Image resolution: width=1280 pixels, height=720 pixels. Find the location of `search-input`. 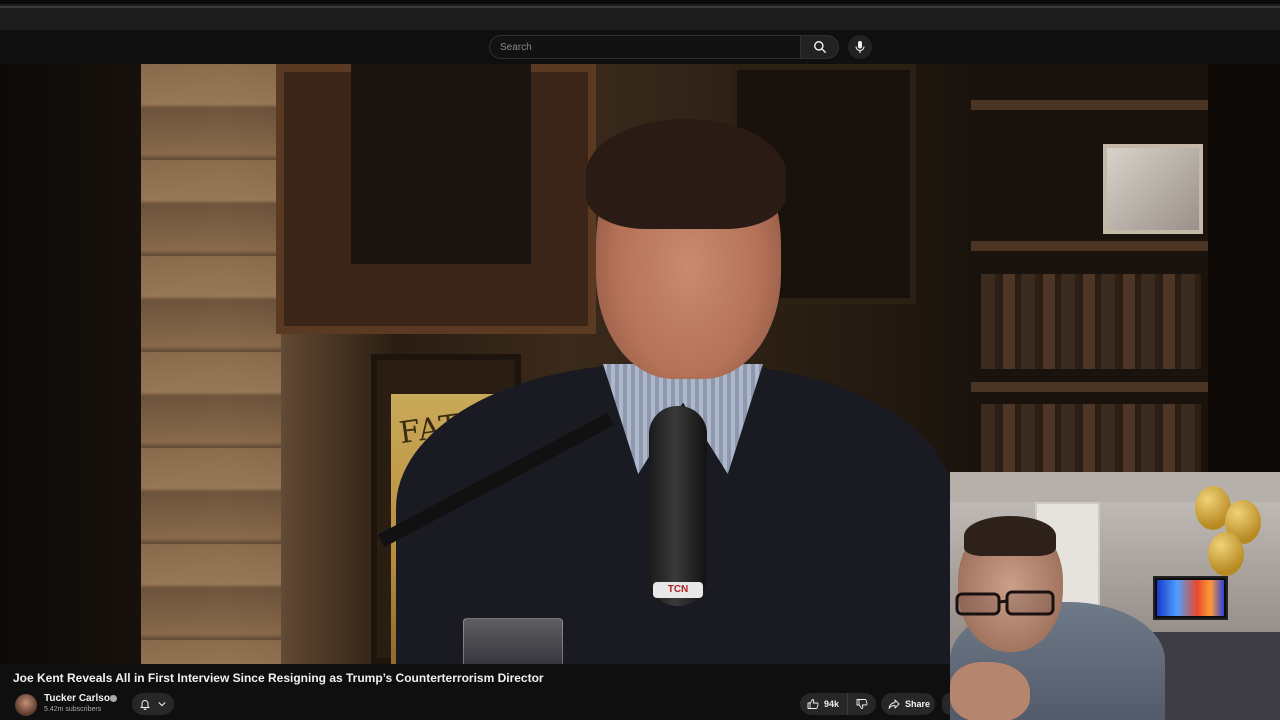

search-input is located at coordinates (649, 47).